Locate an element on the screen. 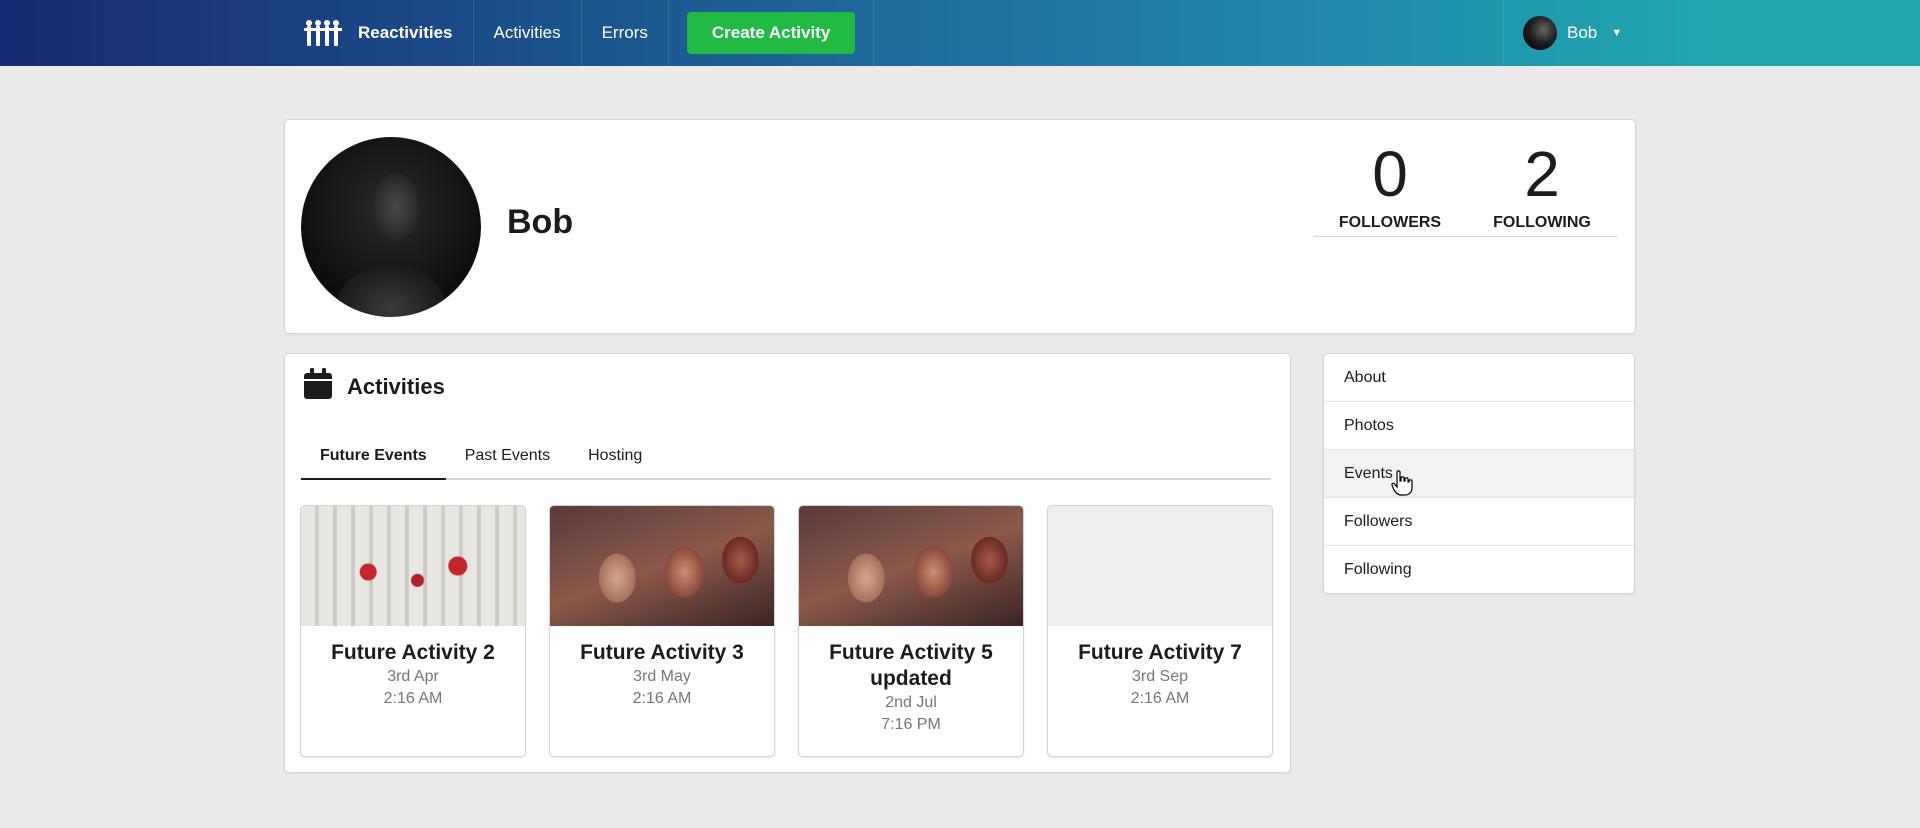  brand-link: Reactivities is located at coordinates (380, 33).